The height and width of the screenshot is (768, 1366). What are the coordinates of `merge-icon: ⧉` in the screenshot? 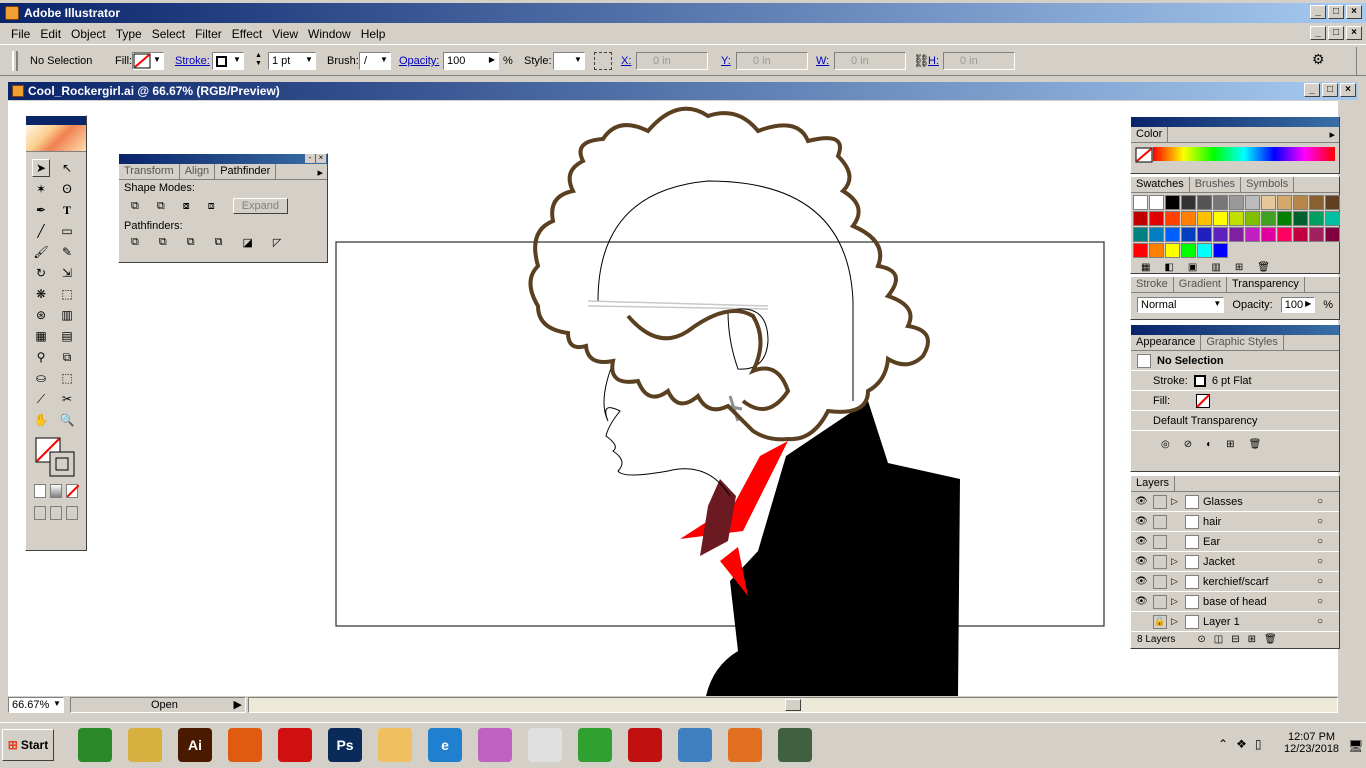 It's located at (191, 242).